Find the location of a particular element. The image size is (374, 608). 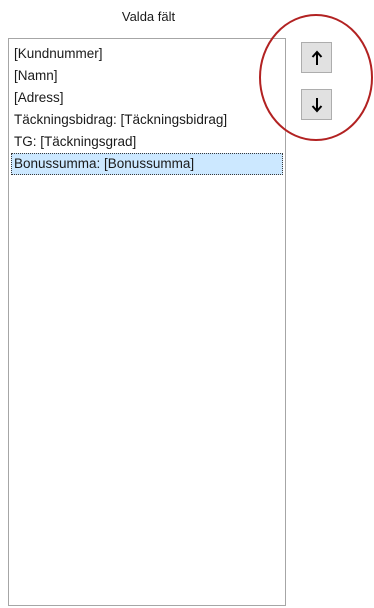

arrow-down-icon is located at coordinates (316, 104).